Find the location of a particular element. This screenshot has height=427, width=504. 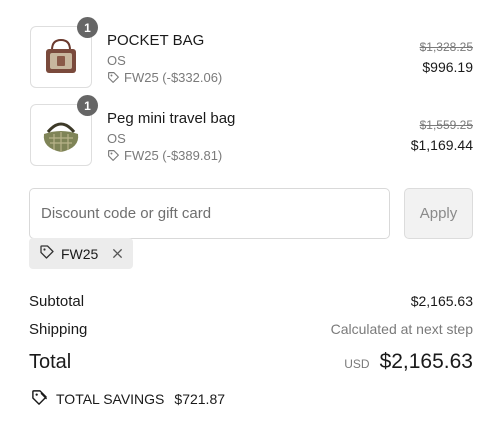

applied-discount-chip: FW25 is located at coordinates (81, 253).